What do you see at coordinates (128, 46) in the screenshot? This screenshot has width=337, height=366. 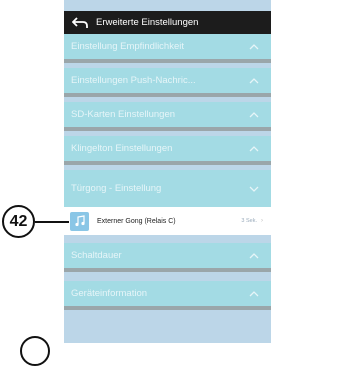 I see `section-label: Einstellung Empfindlichkeit` at bounding box center [128, 46].